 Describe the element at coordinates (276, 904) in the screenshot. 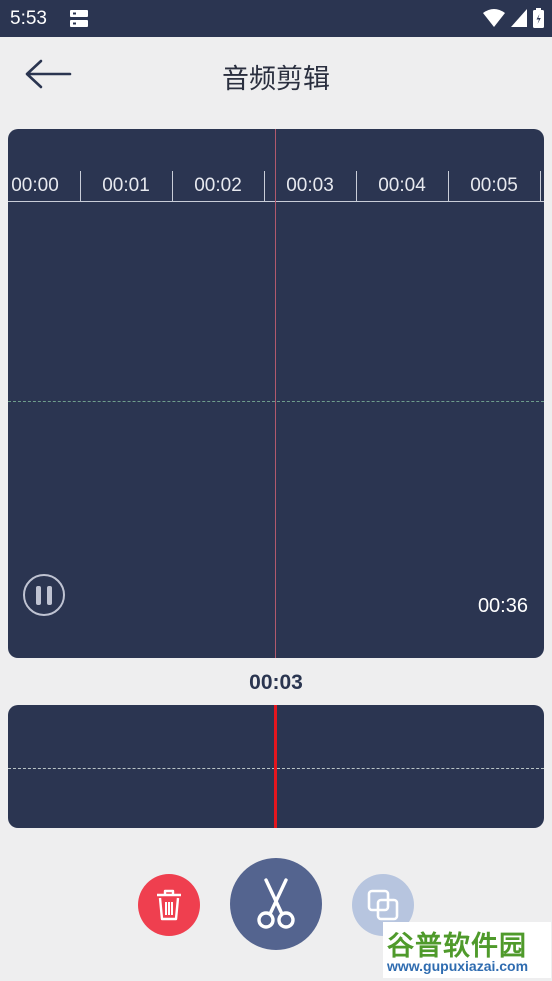

I see `cut-button` at that location.